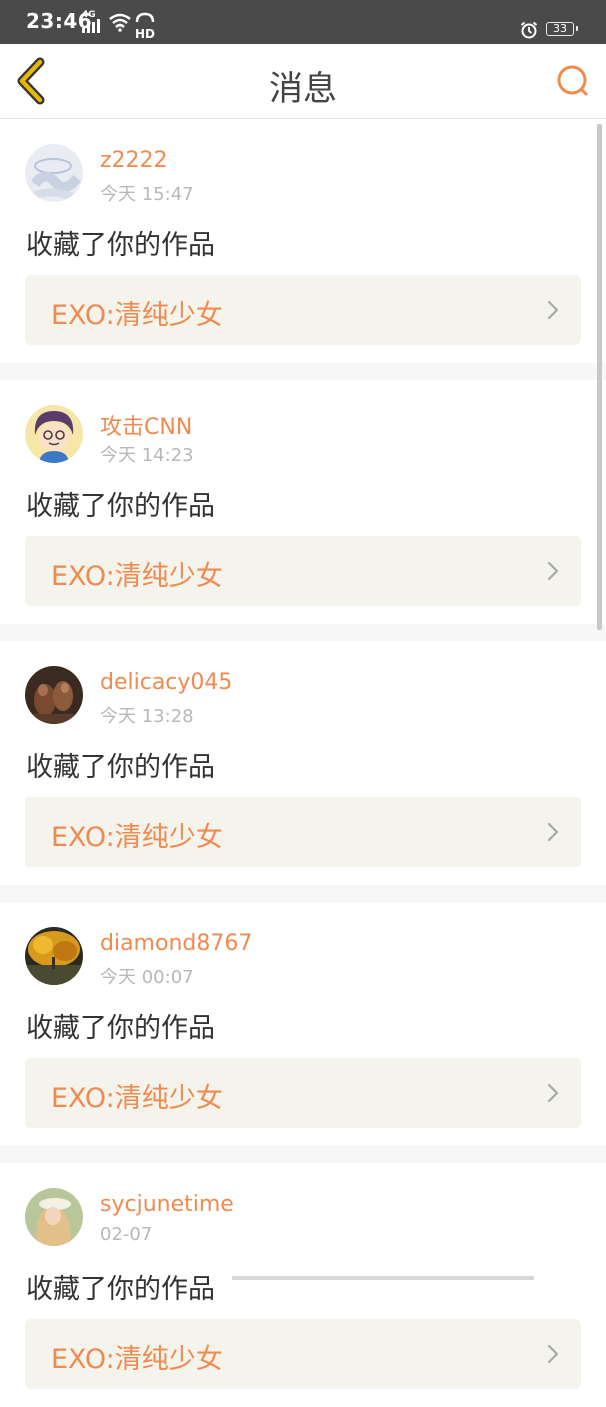 The image size is (606, 1407). Describe the element at coordinates (599, 377) in the screenshot. I see `scrollbar` at that location.